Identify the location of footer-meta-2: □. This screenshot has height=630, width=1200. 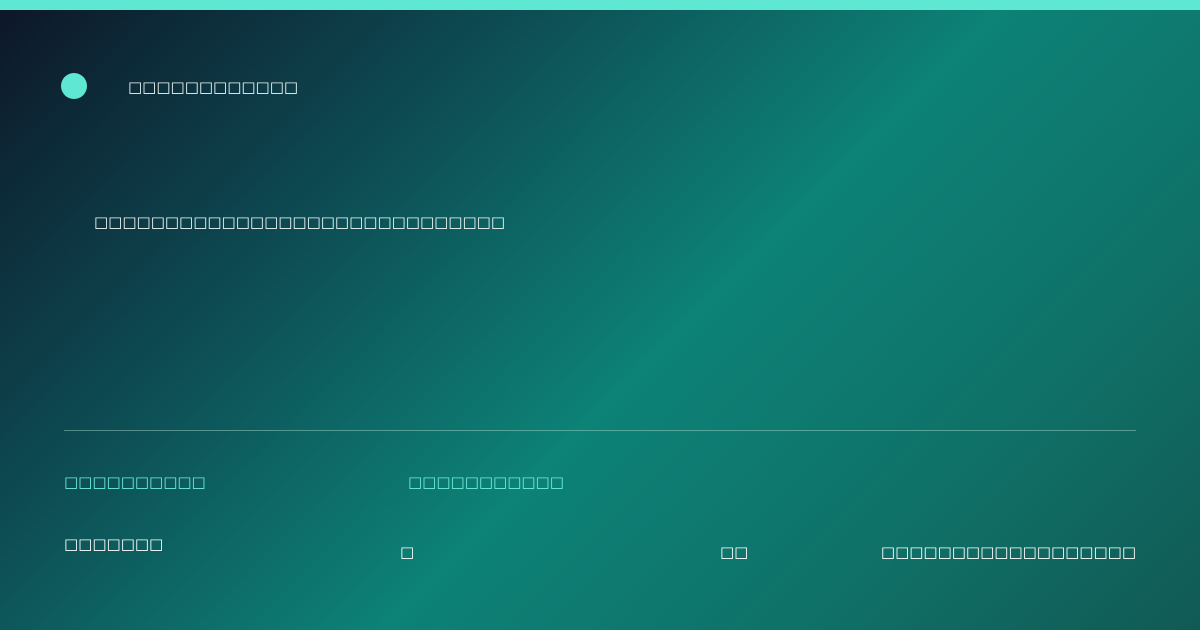
(407, 552).